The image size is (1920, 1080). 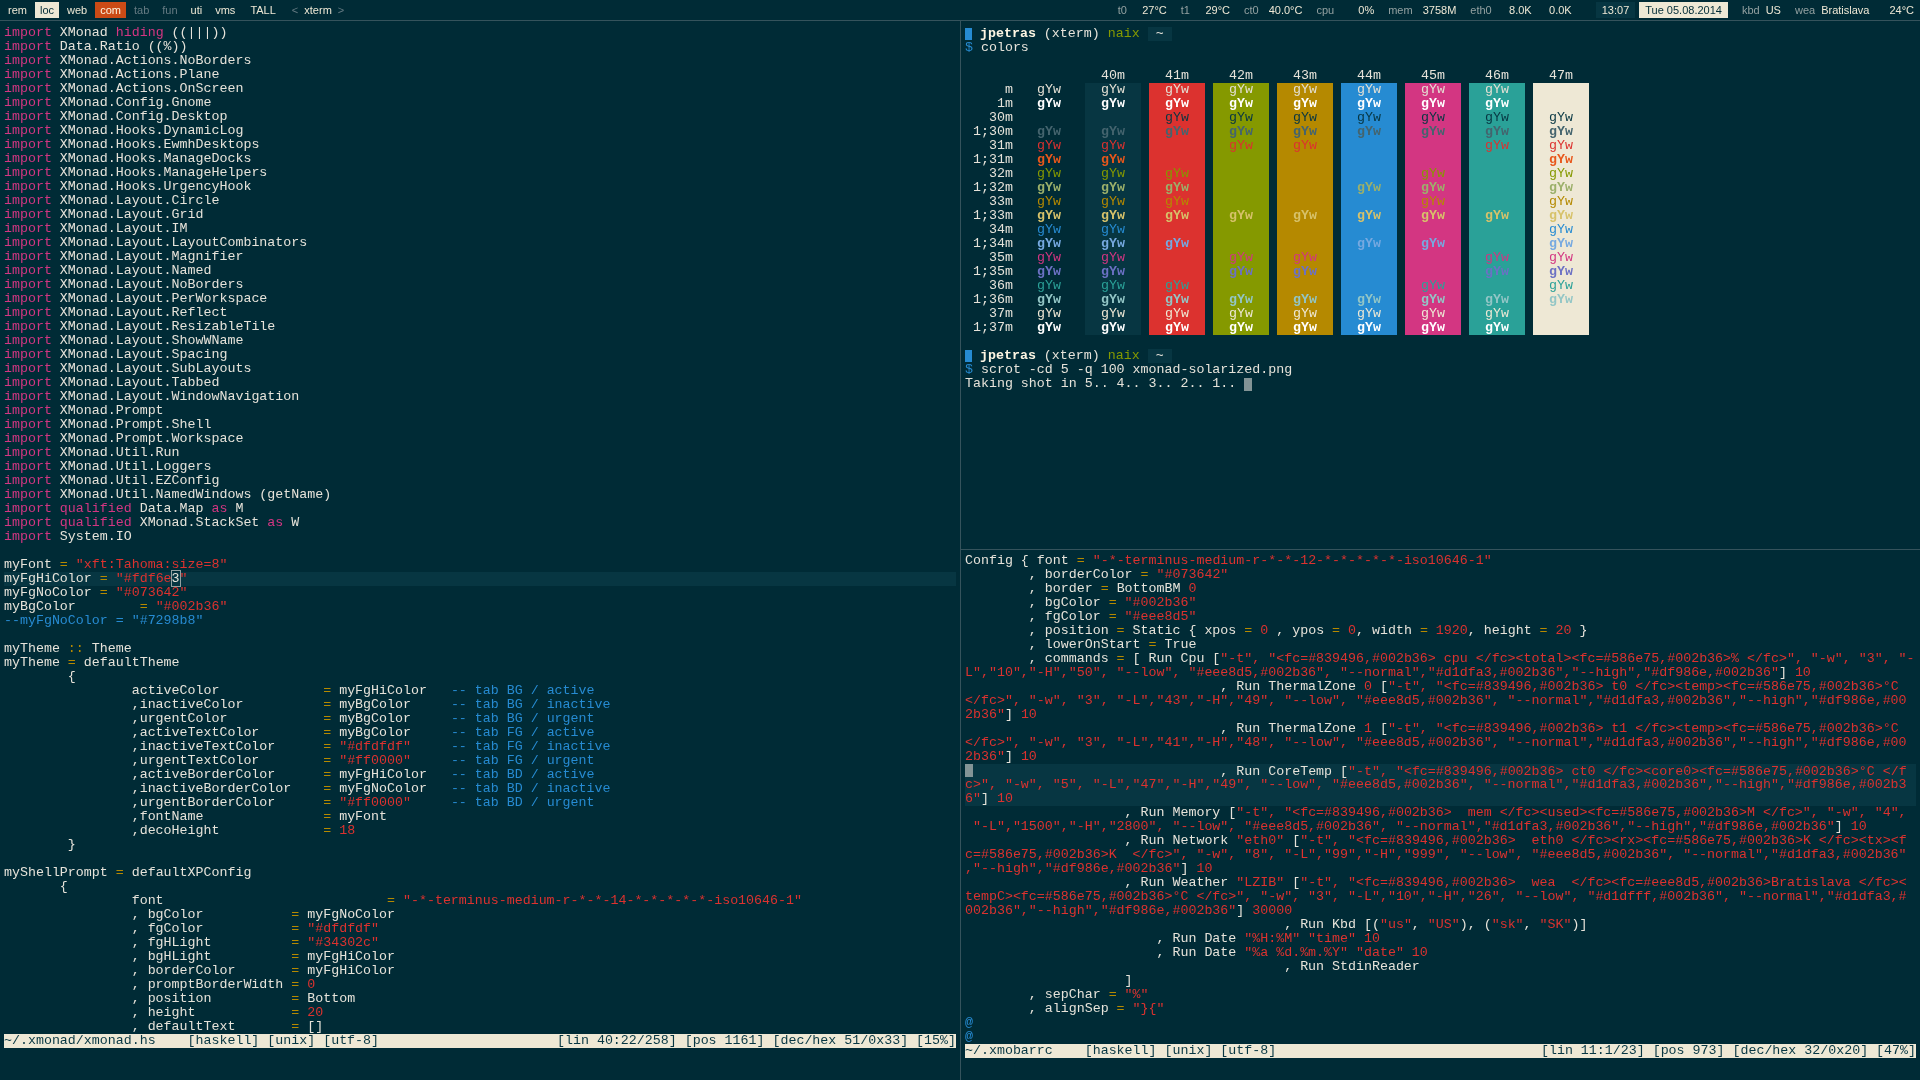 I want to click on code-line: , Run Memory ["-t", "<fc=#839496,#002b36> mem </fc><used><fc=#586e75,#002b36>M </fc>", "-w", "4",, so click(x=1515, y=813).